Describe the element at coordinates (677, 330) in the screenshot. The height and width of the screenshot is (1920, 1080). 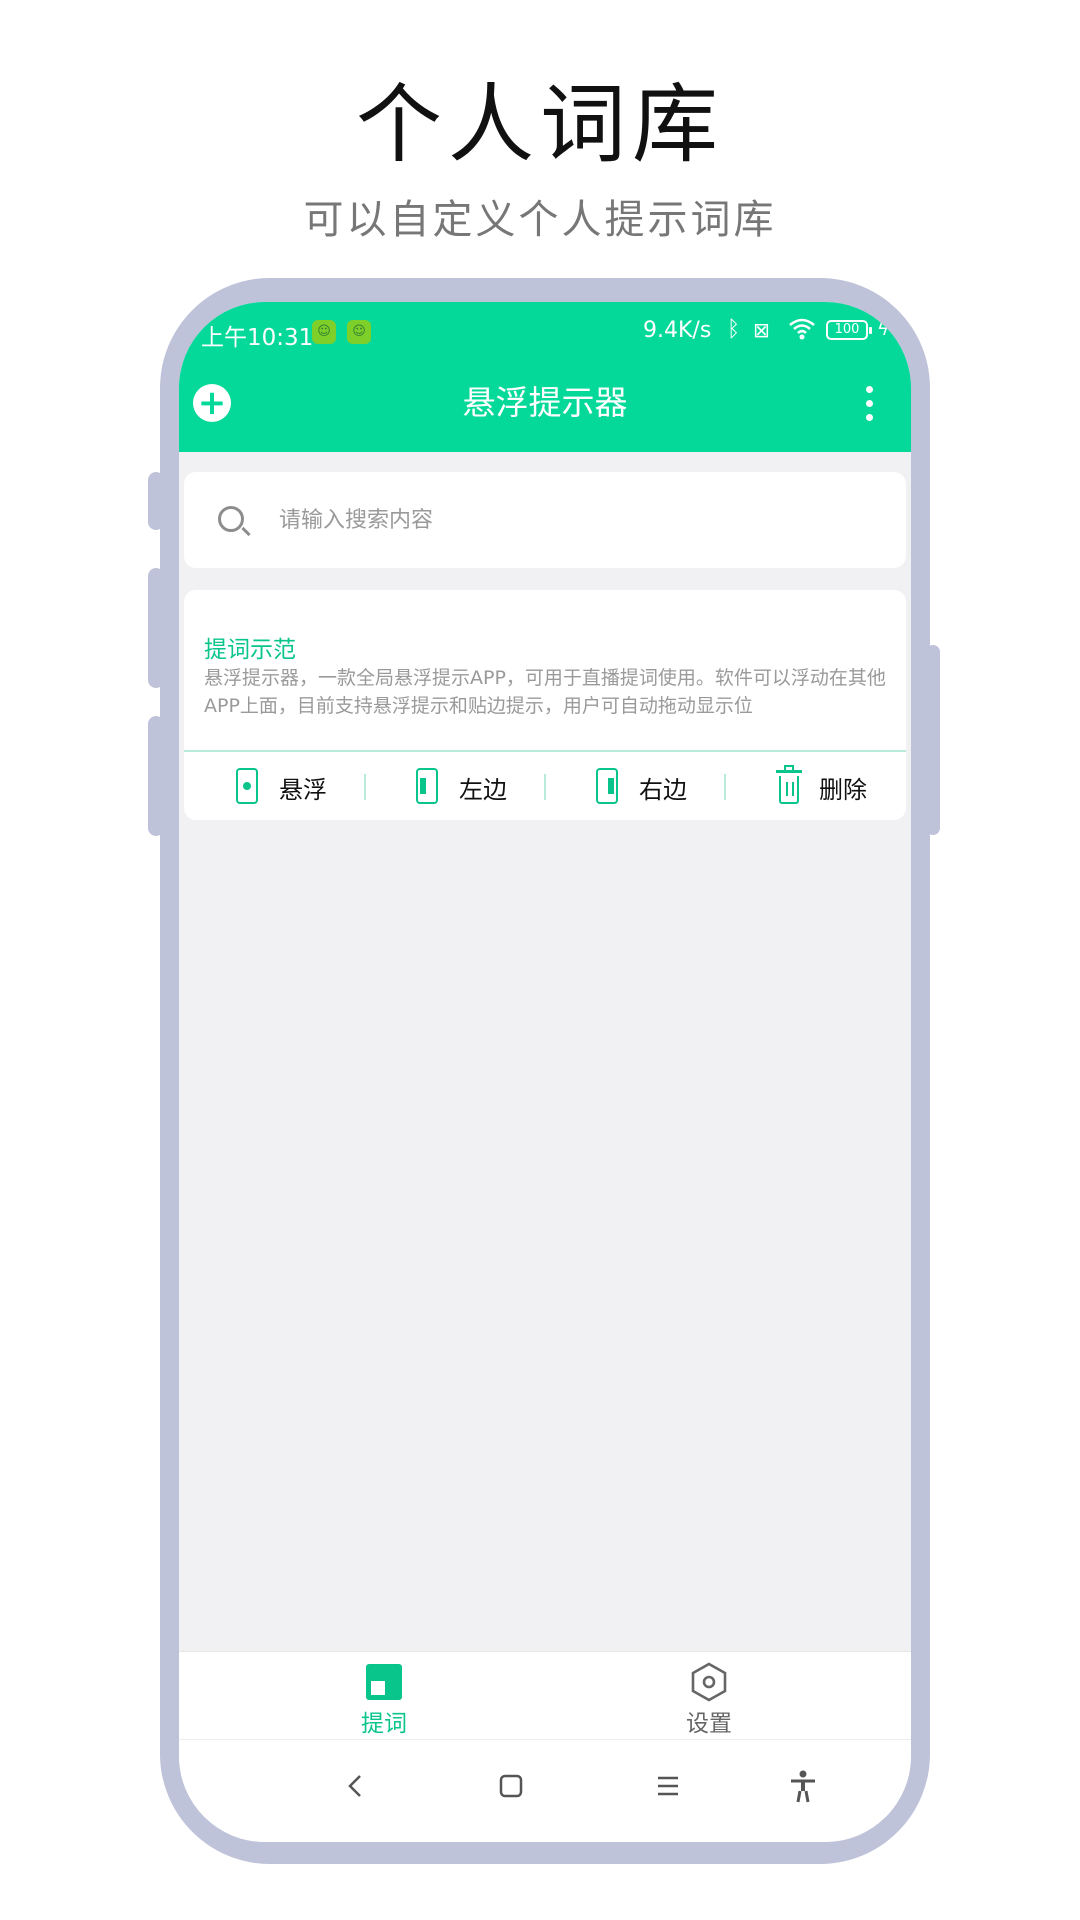
I see `network-speed: 9.4K/s` at that location.